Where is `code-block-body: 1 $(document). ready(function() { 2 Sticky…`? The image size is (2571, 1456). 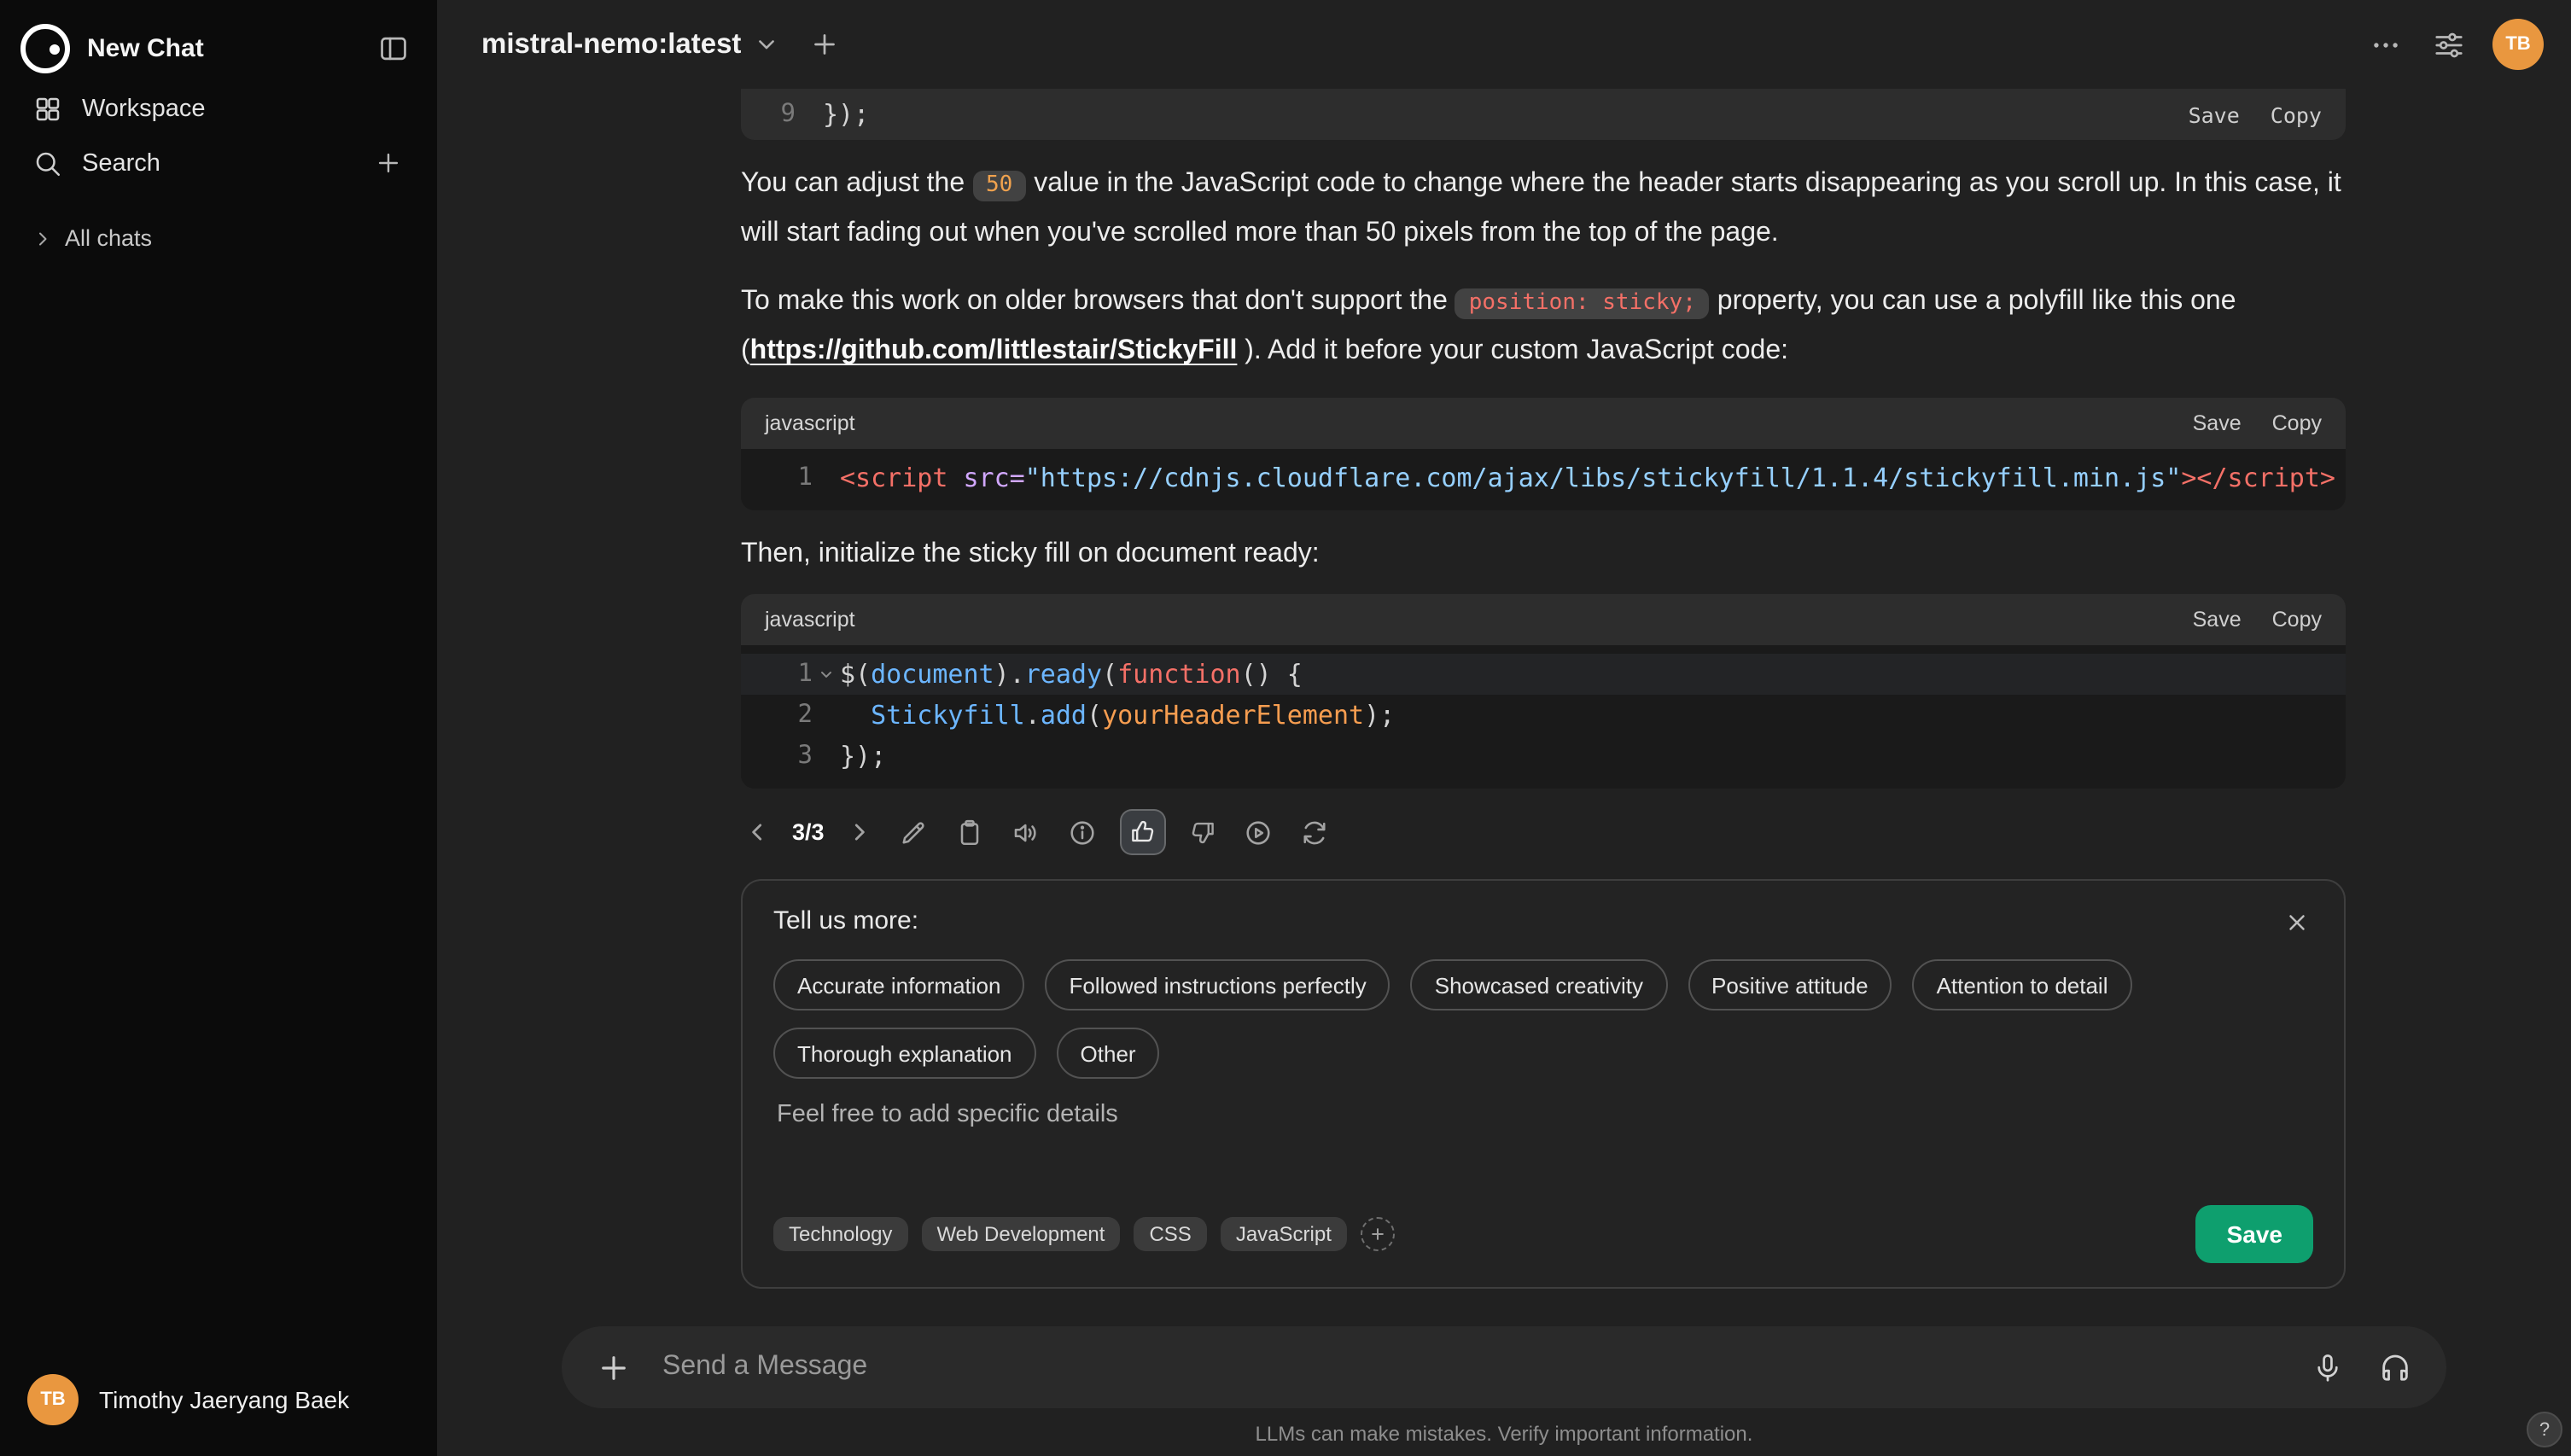 code-block-body: 1 $(document). ready(function() { 2 Sticky… is located at coordinates (1544, 717).